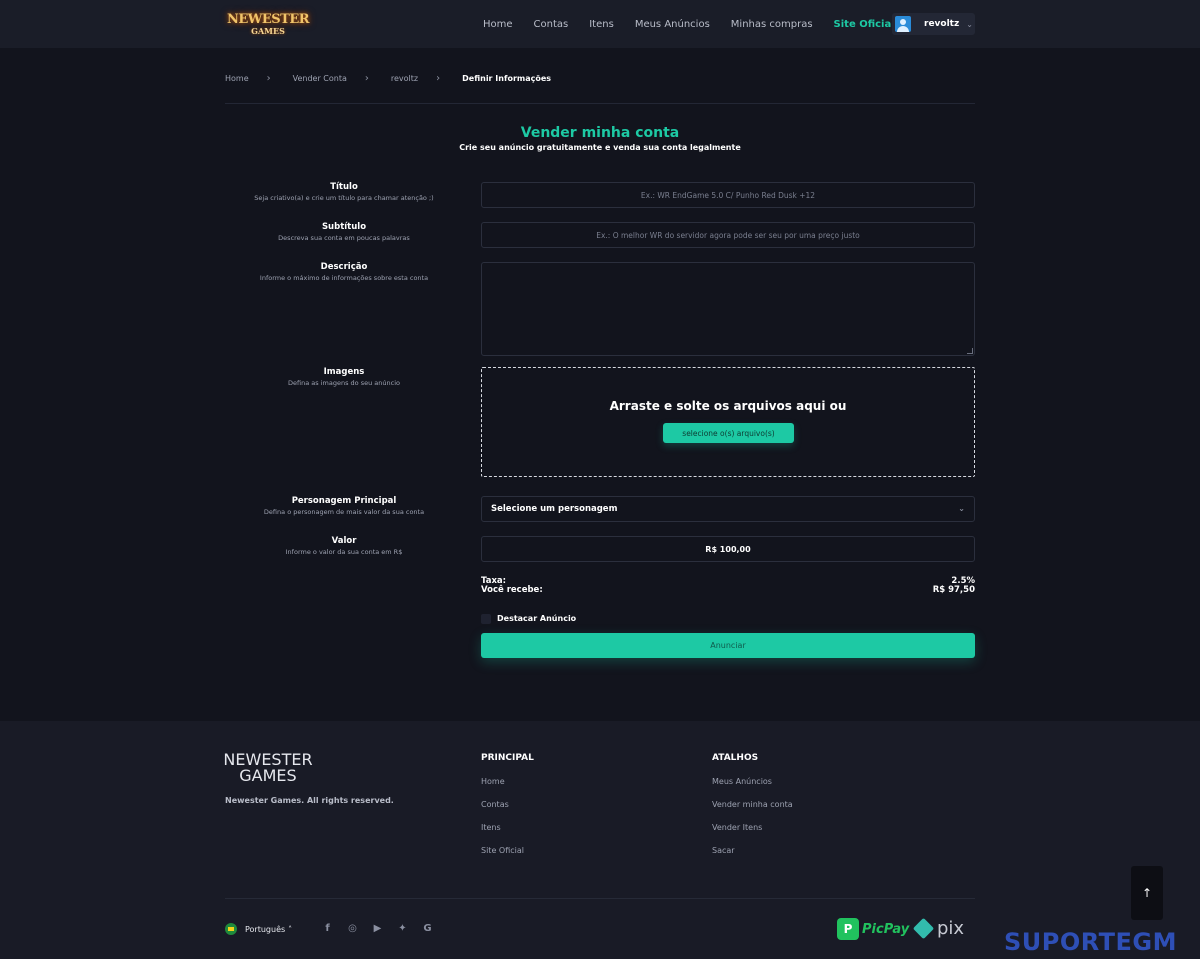 This screenshot has width=1200, height=959. What do you see at coordinates (735, 758) in the screenshot?
I see `footer-col-title: ATALHOS` at bounding box center [735, 758].